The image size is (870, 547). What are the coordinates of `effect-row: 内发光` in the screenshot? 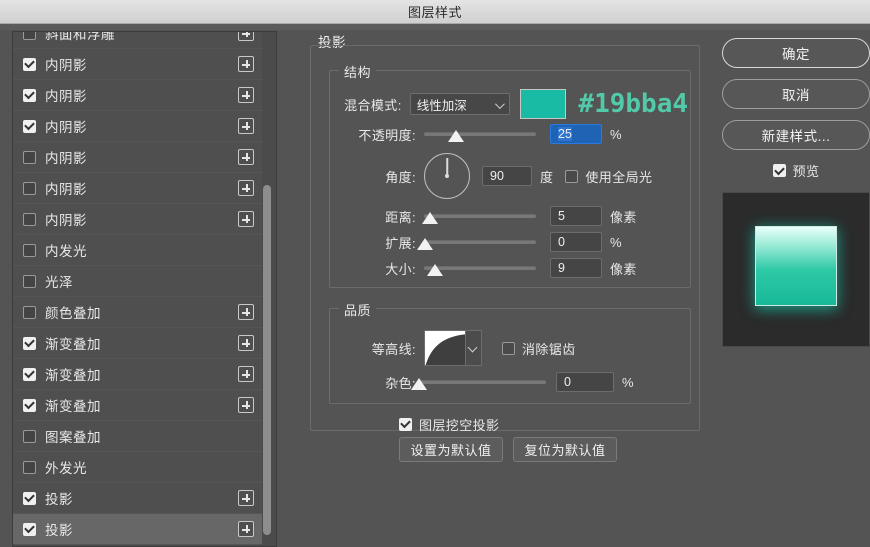 It's located at (137, 250).